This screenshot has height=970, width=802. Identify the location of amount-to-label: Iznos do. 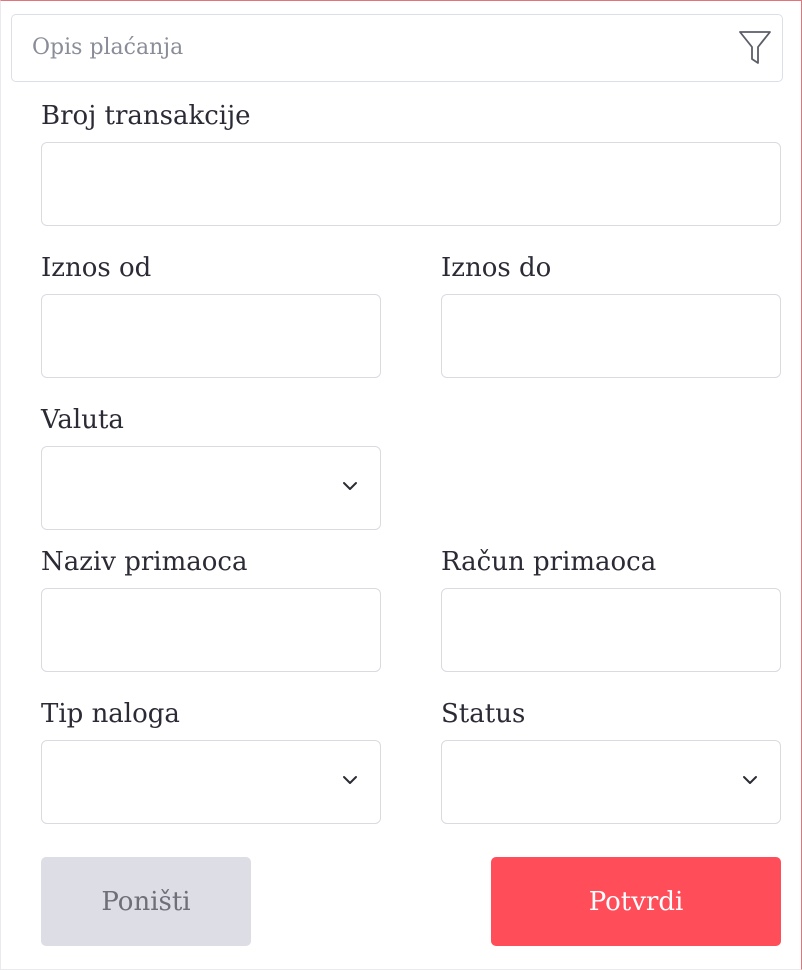
(496, 268).